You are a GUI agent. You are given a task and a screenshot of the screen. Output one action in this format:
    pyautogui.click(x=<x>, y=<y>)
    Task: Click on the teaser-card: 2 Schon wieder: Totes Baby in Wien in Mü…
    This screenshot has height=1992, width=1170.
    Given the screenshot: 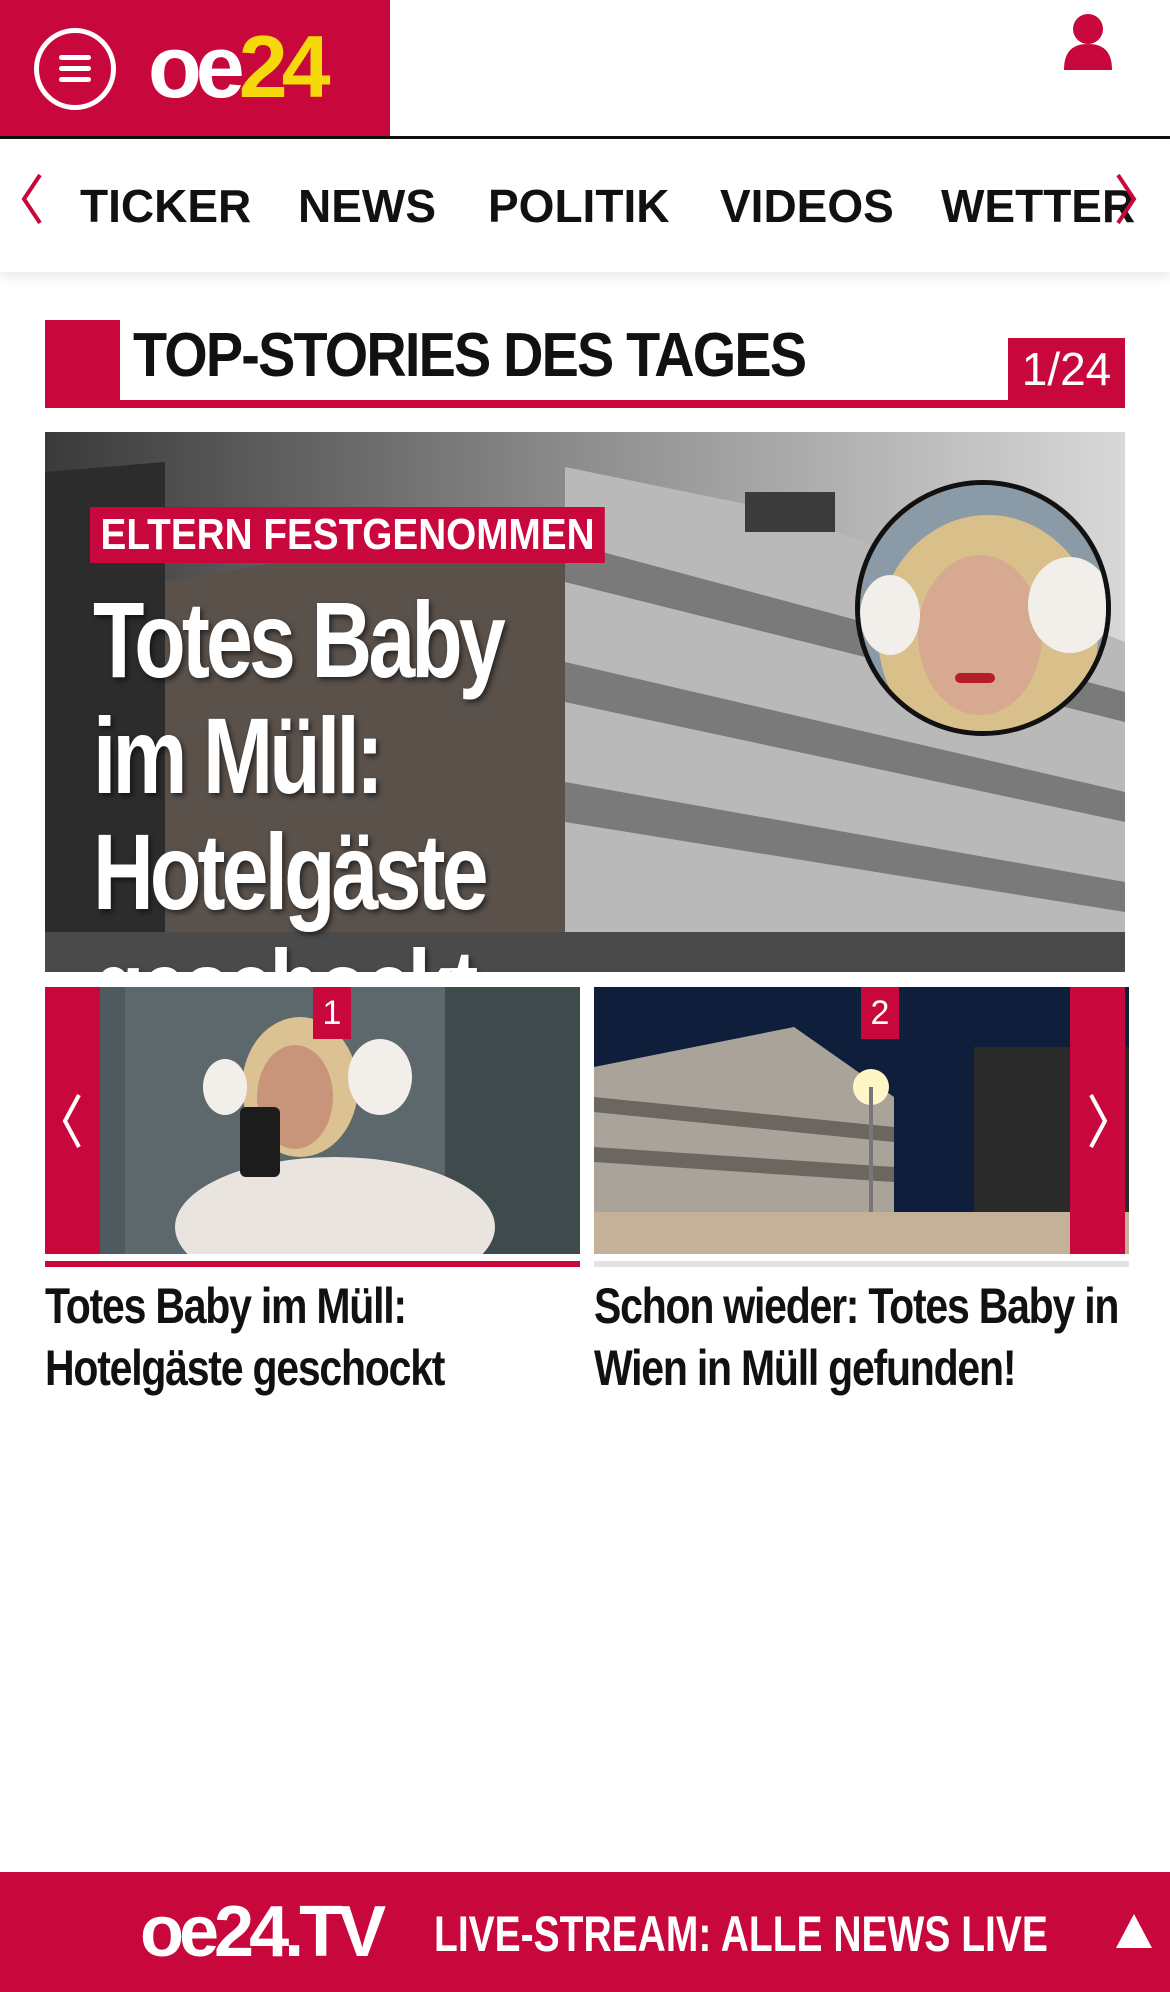 What is the action you would take?
    pyautogui.click(x=861, y=1193)
    